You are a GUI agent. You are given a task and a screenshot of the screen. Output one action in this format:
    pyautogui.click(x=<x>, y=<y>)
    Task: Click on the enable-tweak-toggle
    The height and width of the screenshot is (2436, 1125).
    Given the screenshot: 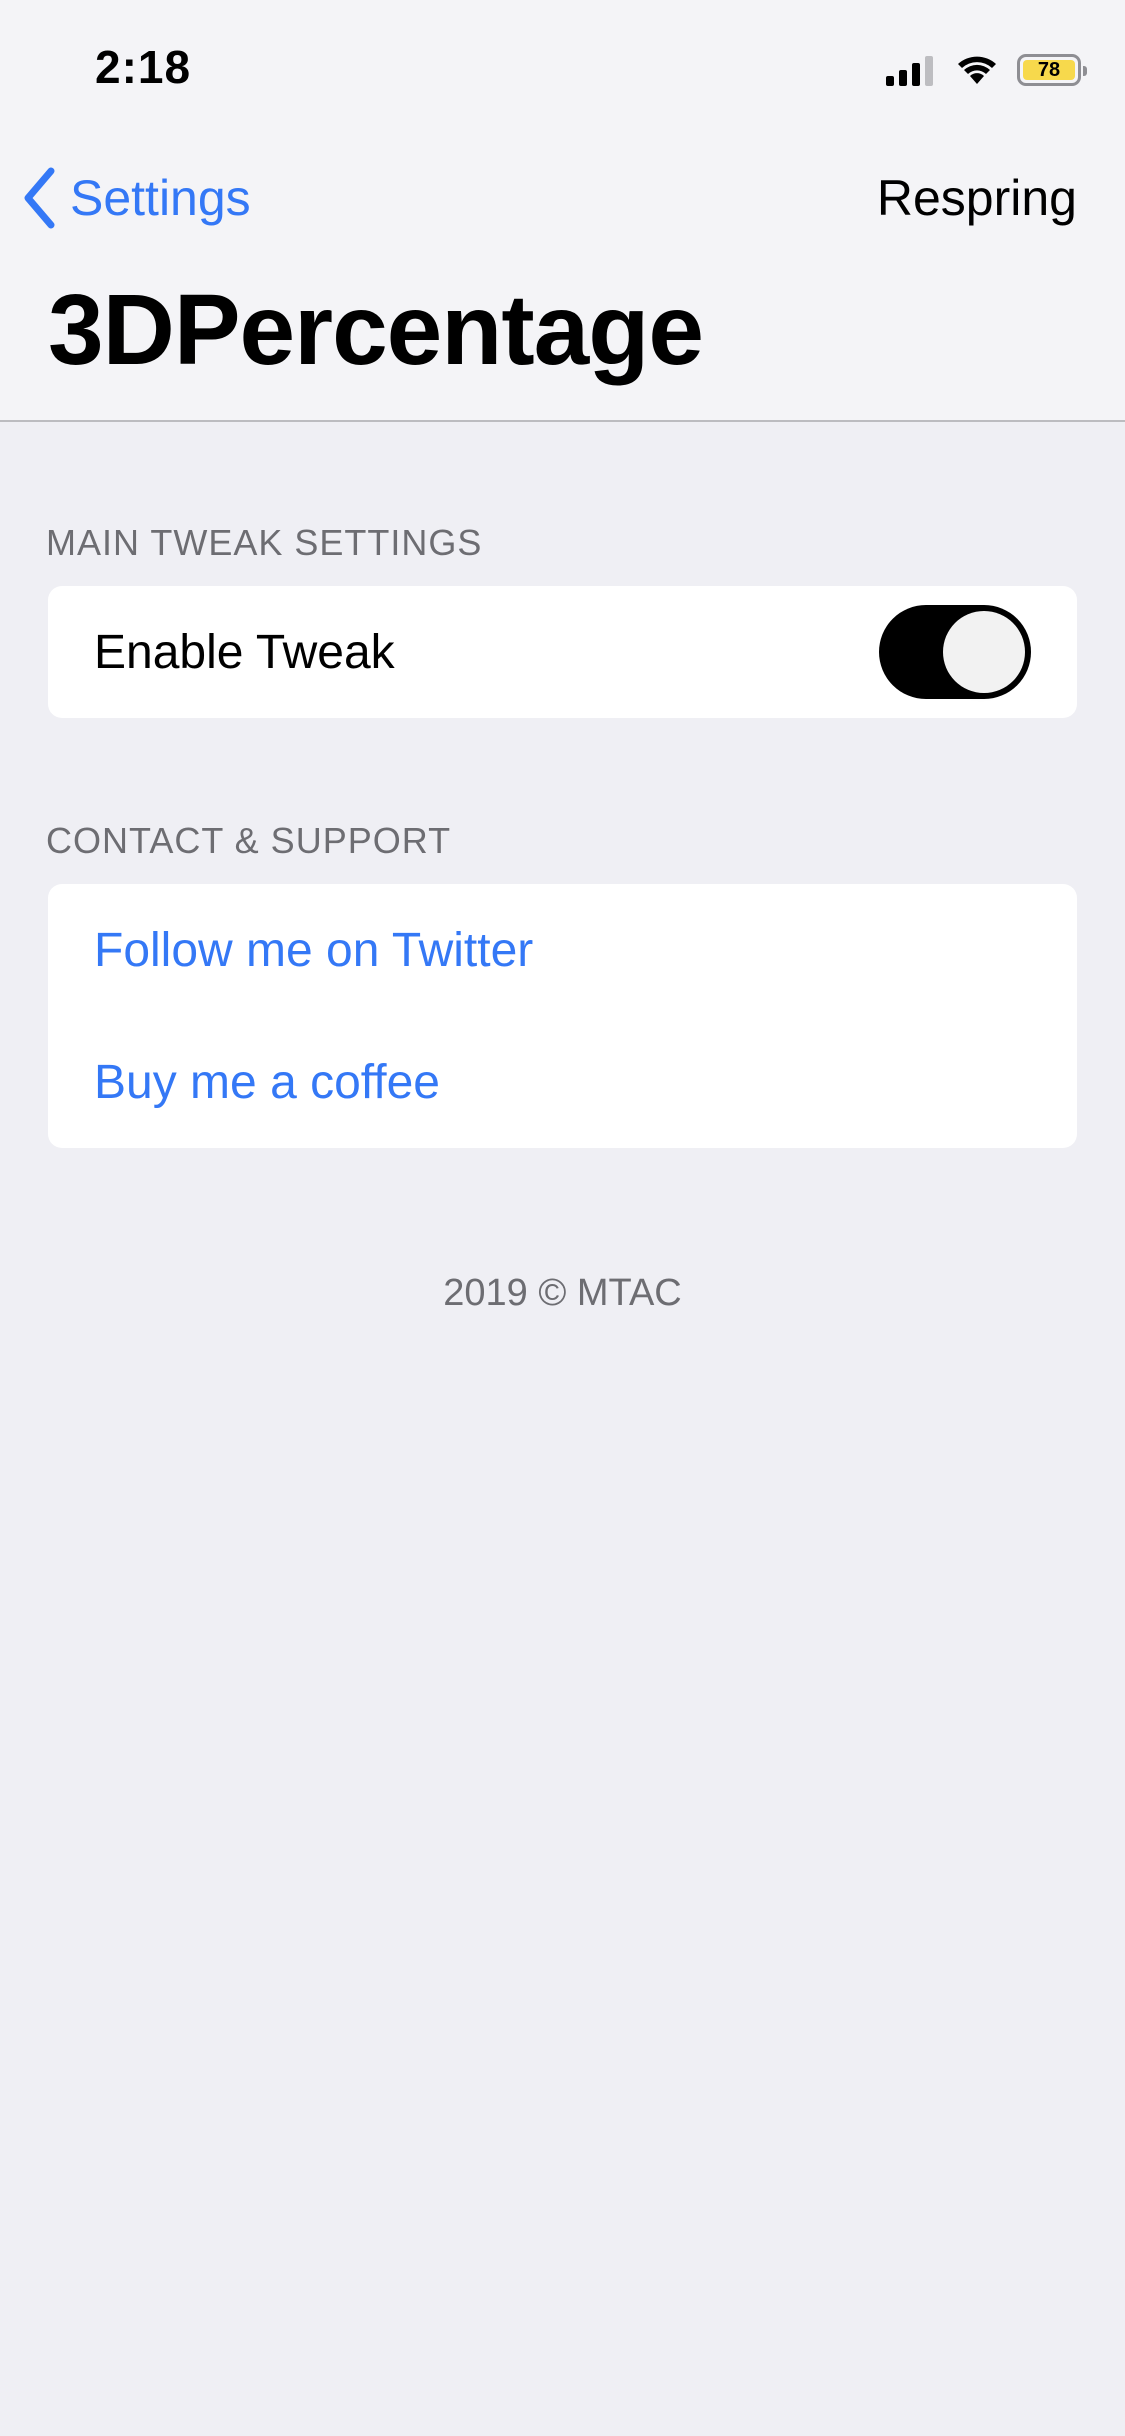 What is the action you would take?
    pyautogui.click(x=955, y=652)
    